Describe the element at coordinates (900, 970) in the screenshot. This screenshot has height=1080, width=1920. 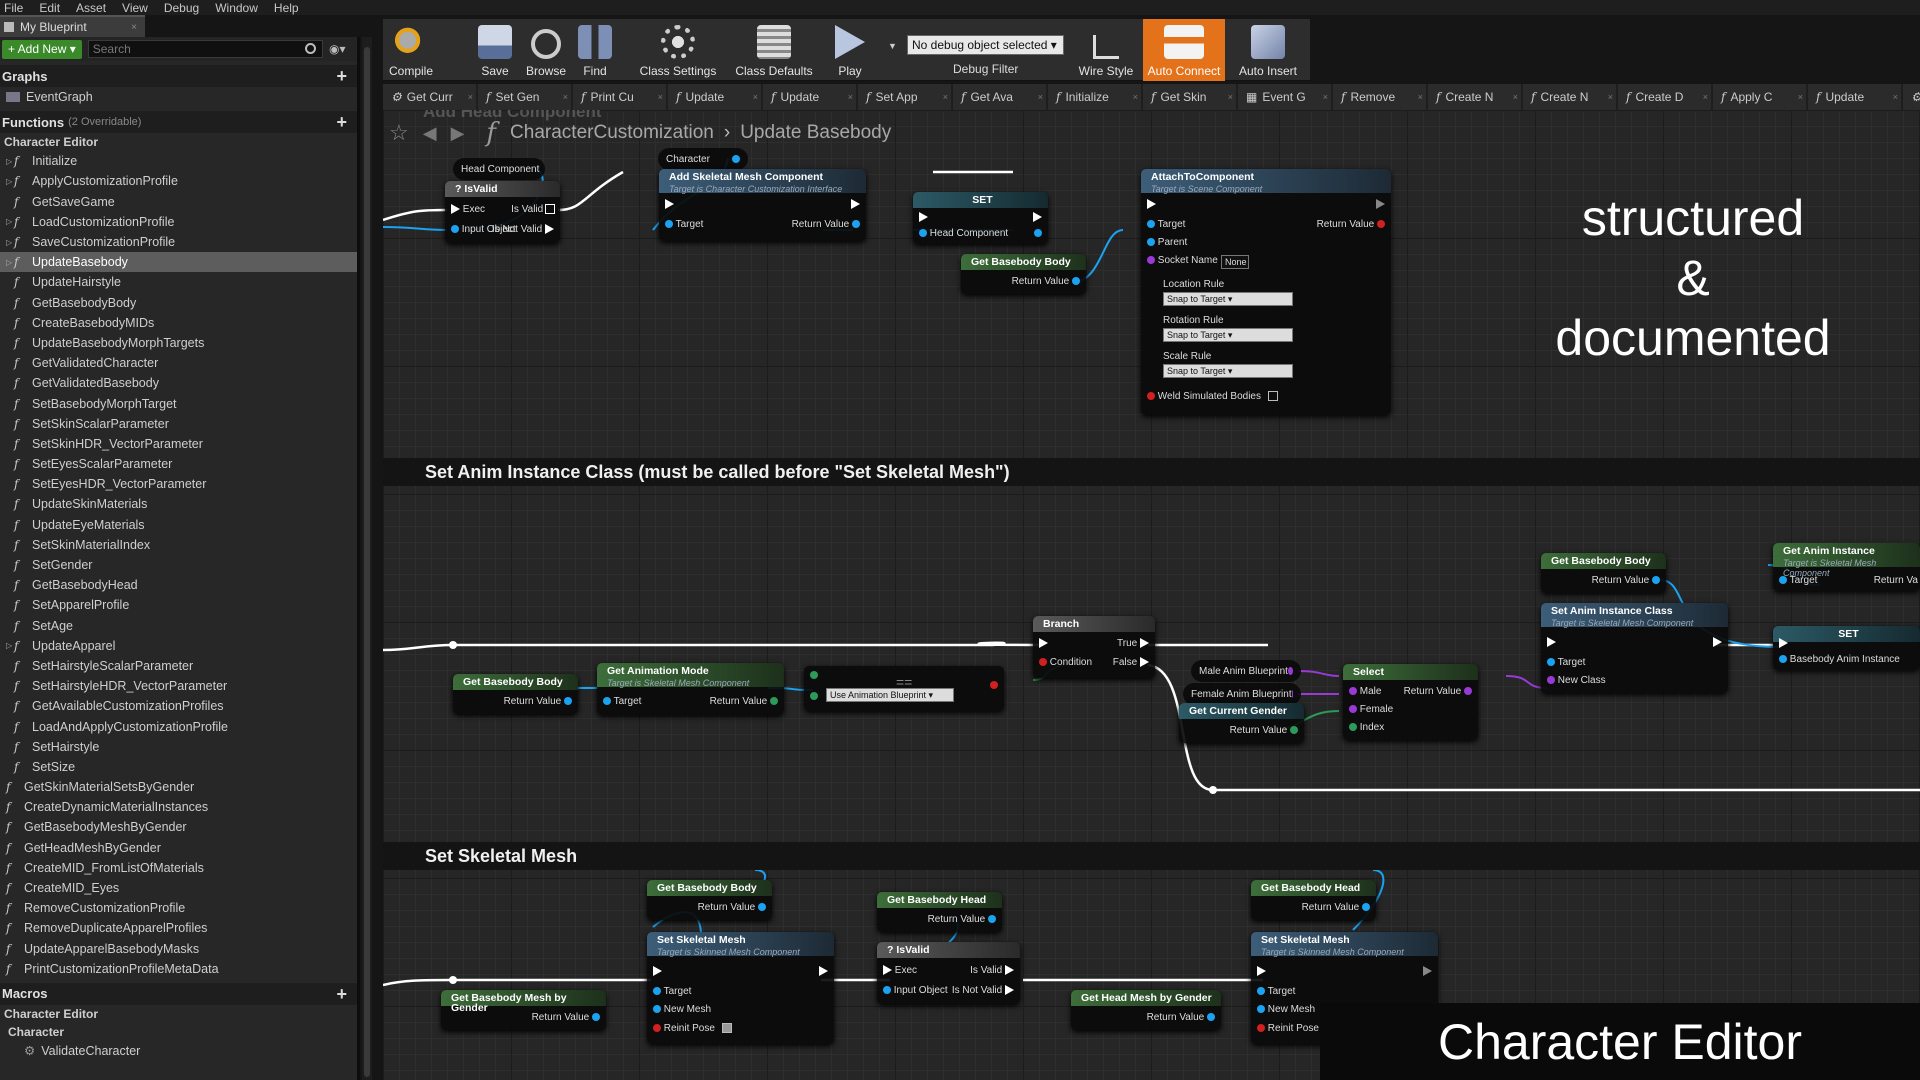
I see `pin-exec: Exec` at that location.